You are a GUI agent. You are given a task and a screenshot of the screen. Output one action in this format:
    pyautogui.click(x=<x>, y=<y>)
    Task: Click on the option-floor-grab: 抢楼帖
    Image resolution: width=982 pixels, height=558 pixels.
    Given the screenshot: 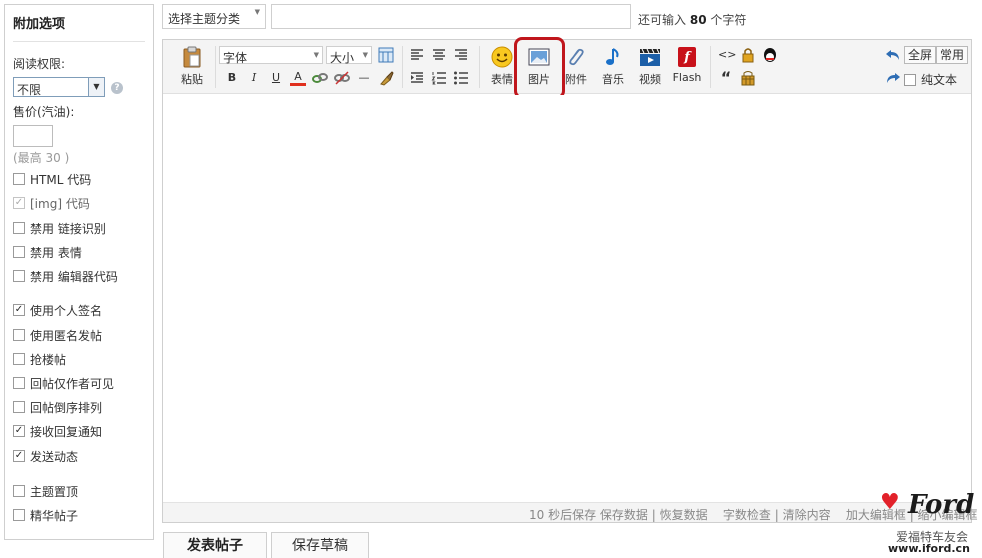 What is the action you would take?
    pyautogui.click(x=39, y=359)
    